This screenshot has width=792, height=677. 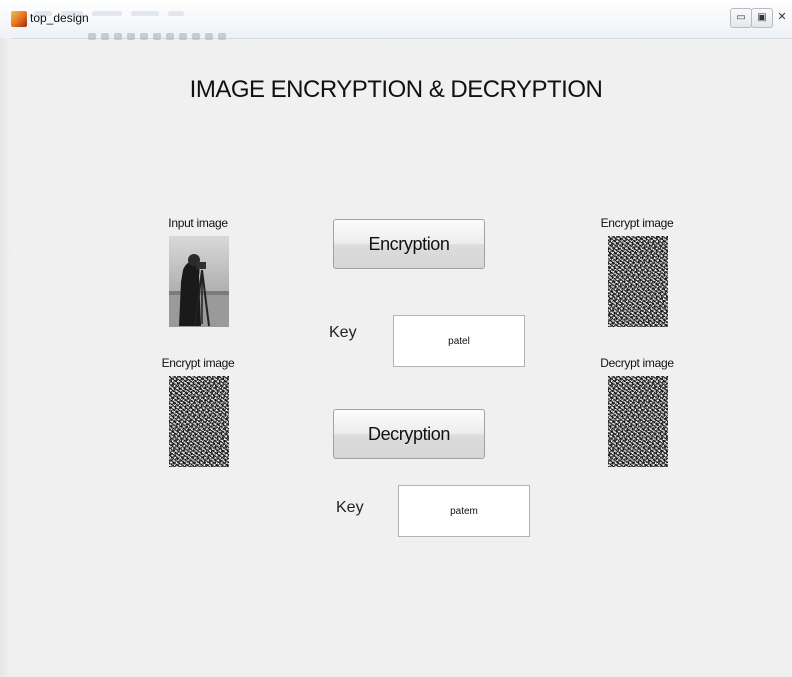 I want to click on faded-menu-bar, so click(x=119, y=9).